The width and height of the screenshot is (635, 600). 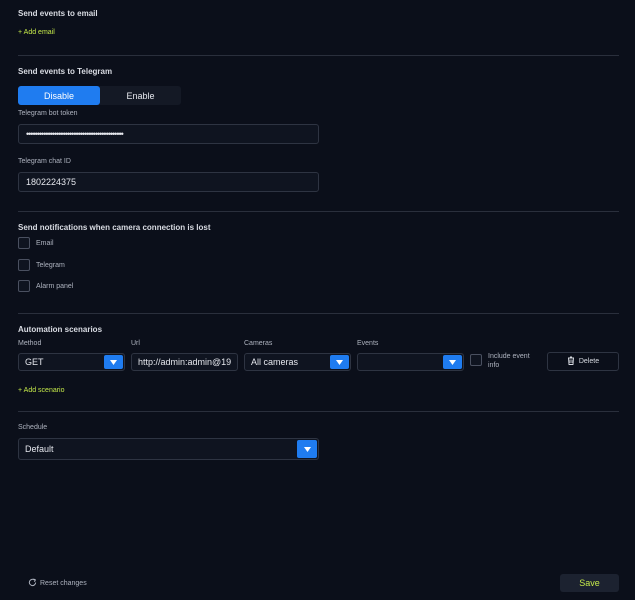 What do you see at coordinates (44, 161) in the screenshot?
I see `chat-id-label: Telegram chat ID` at bounding box center [44, 161].